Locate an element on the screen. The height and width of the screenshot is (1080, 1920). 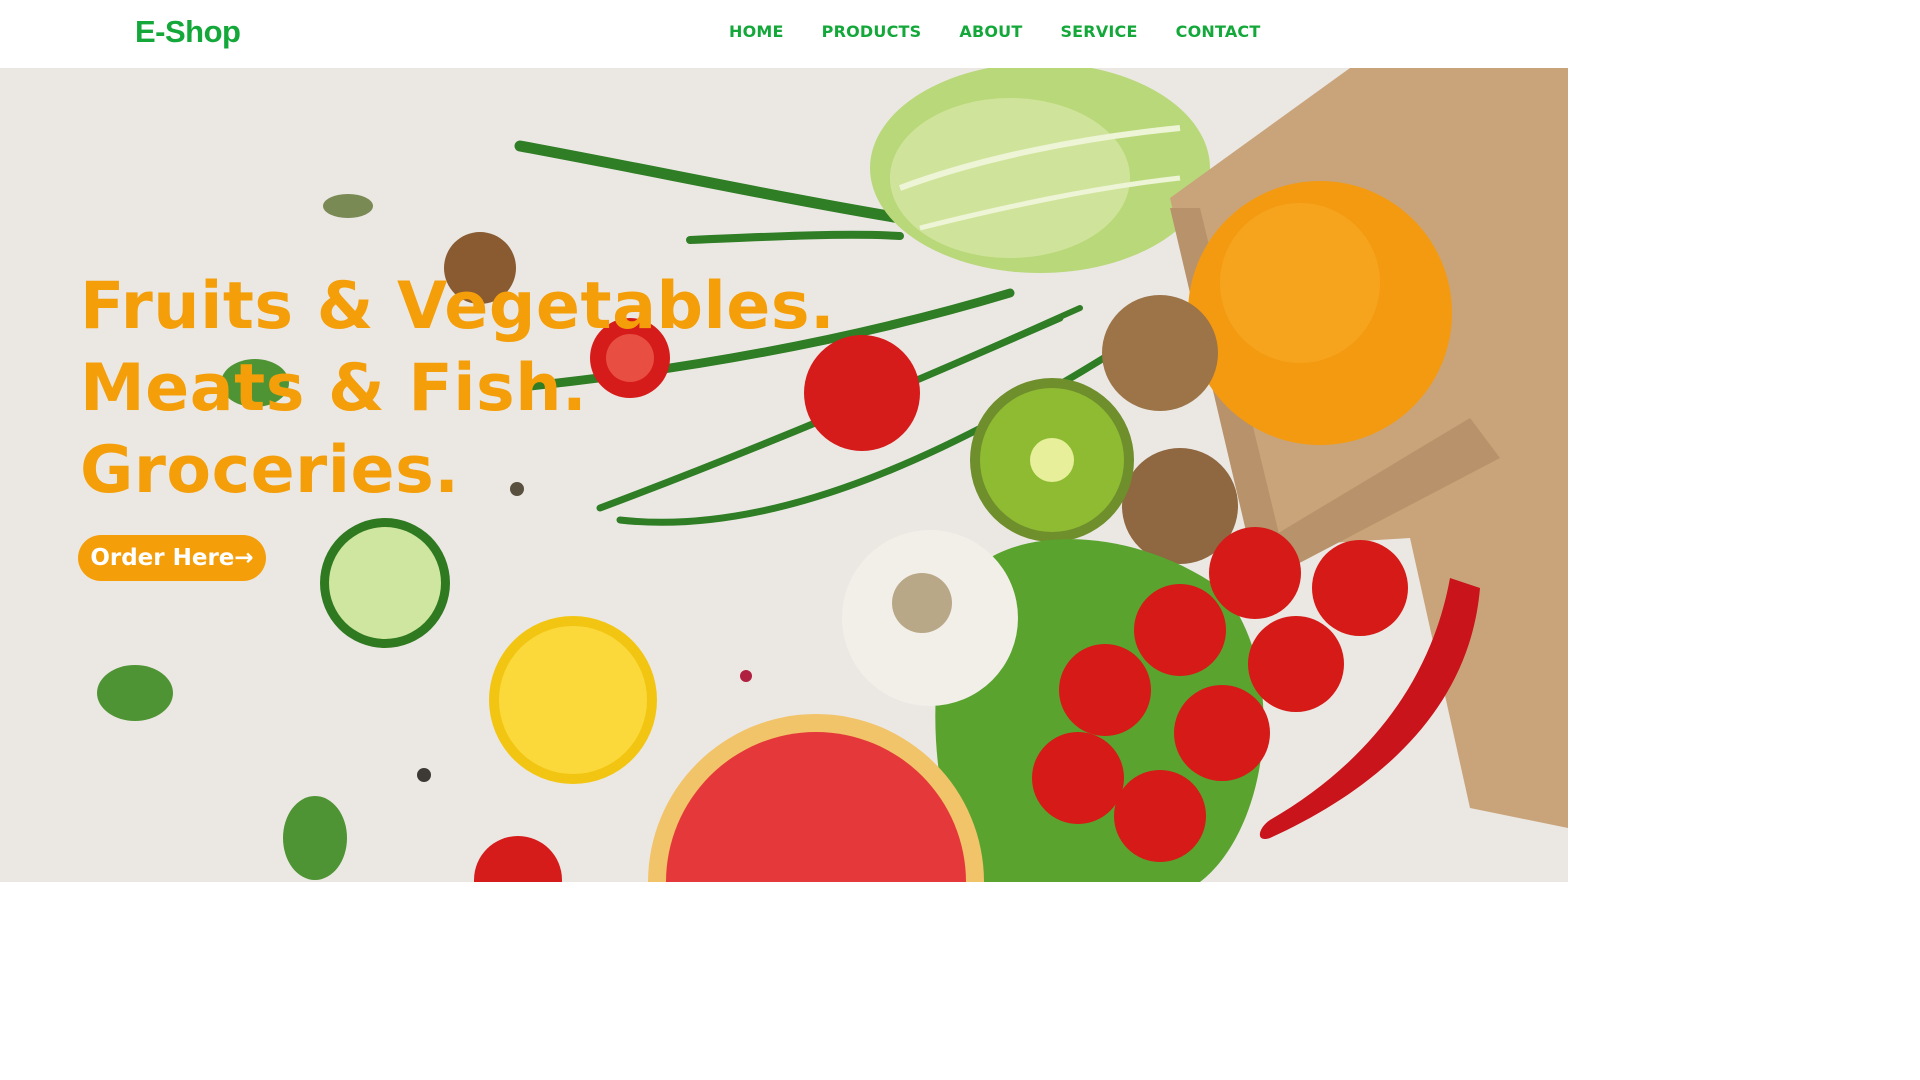
nav-contact-link: CONTACT is located at coordinates (1218, 31).